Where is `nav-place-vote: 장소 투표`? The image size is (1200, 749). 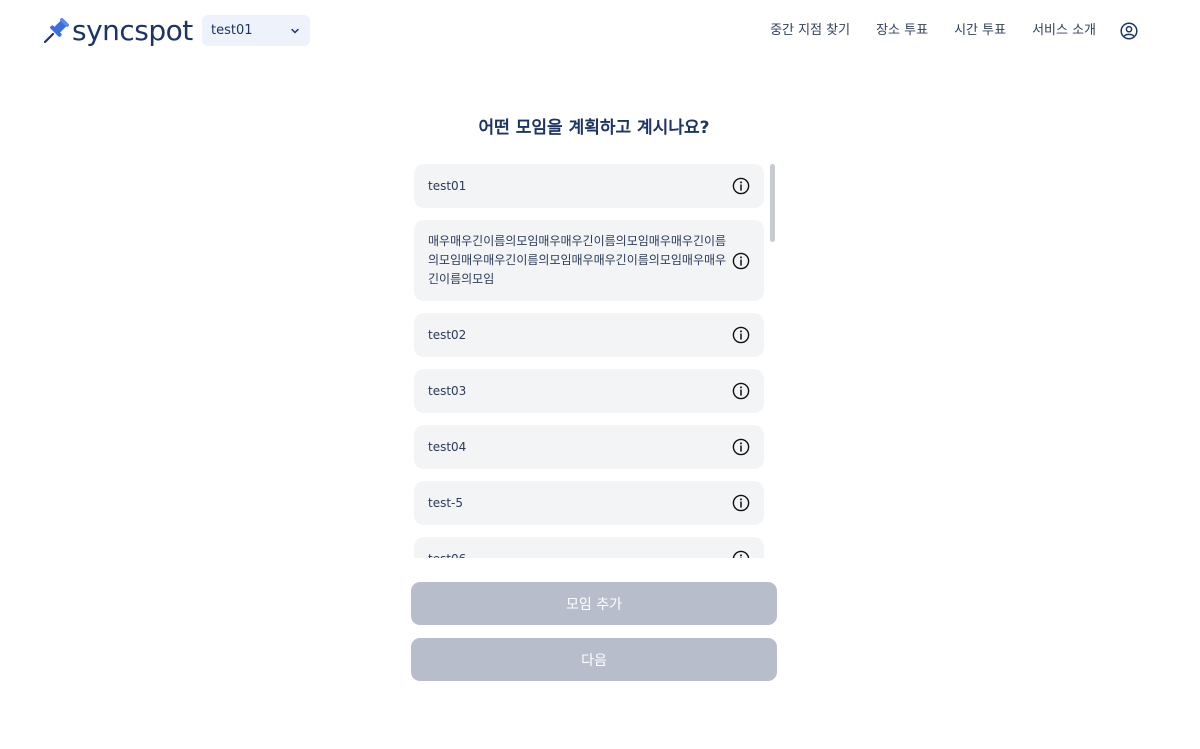 nav-place-vote: 장소 투표 is located at coordinates (902, 31).